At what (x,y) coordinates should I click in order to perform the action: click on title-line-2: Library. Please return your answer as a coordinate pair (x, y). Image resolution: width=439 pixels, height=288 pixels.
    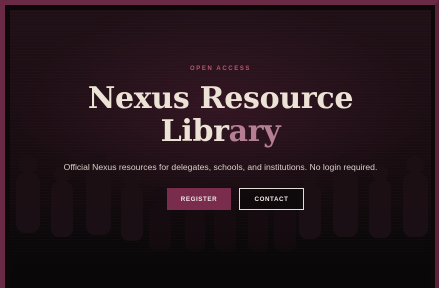
    Looking at the image, I should click on (220, 131).